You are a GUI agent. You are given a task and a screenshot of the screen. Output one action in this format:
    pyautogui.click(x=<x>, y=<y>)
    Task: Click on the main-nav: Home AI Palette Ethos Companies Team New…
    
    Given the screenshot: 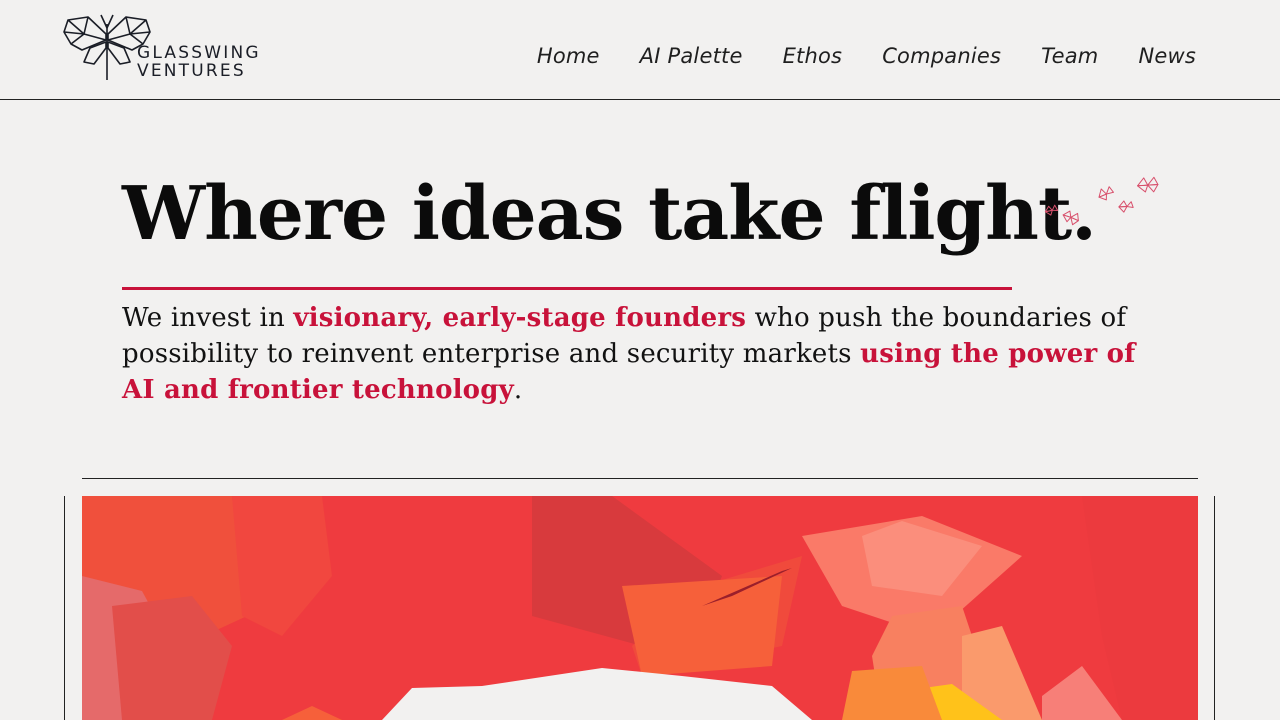 What is the action you would take?
    pyautogui.click(x=866, y=56)
    